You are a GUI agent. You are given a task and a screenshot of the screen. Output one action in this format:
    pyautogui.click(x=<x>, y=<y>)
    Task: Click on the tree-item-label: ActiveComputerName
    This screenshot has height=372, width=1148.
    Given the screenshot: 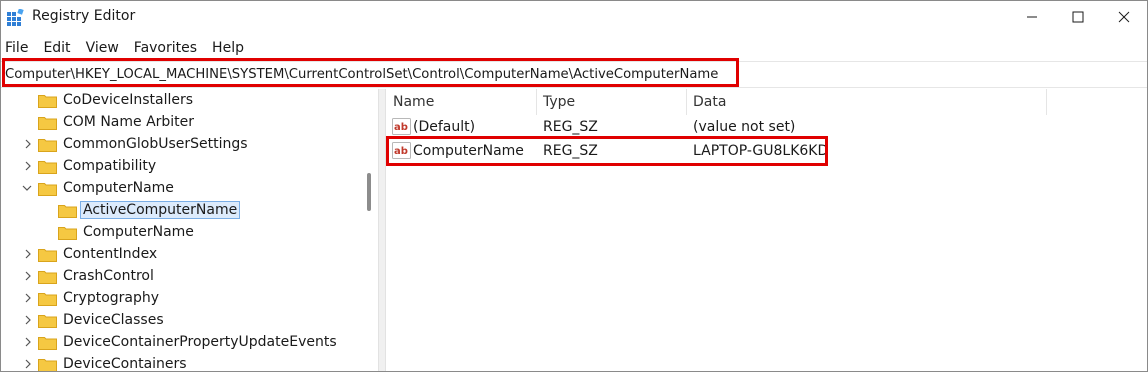 What is the action you would take?
    pyautogui.click(x=160, y=210)
    